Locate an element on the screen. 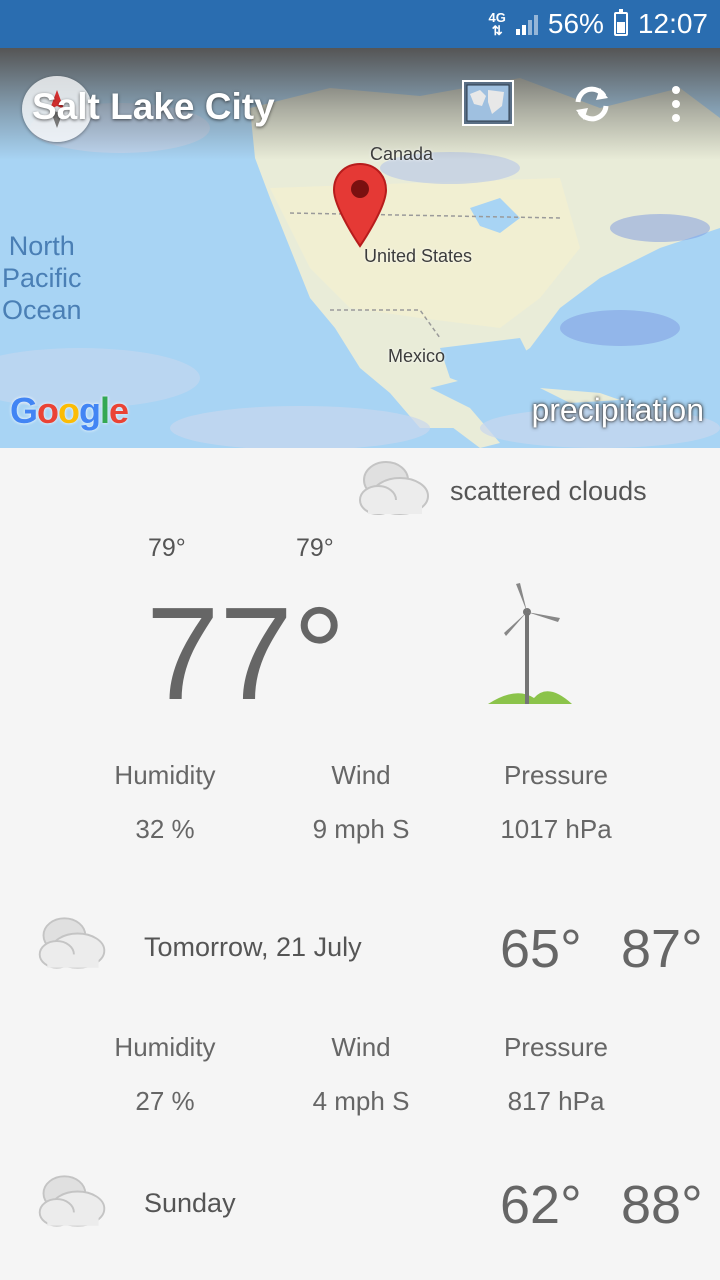 The width and height of the screenshot is (720, 1280). location-pin-icon is located at coordinates (360, 205).